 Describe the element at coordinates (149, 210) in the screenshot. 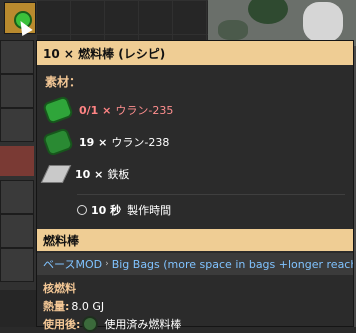

I see `crafting-time-label: 製作時間` at that location.